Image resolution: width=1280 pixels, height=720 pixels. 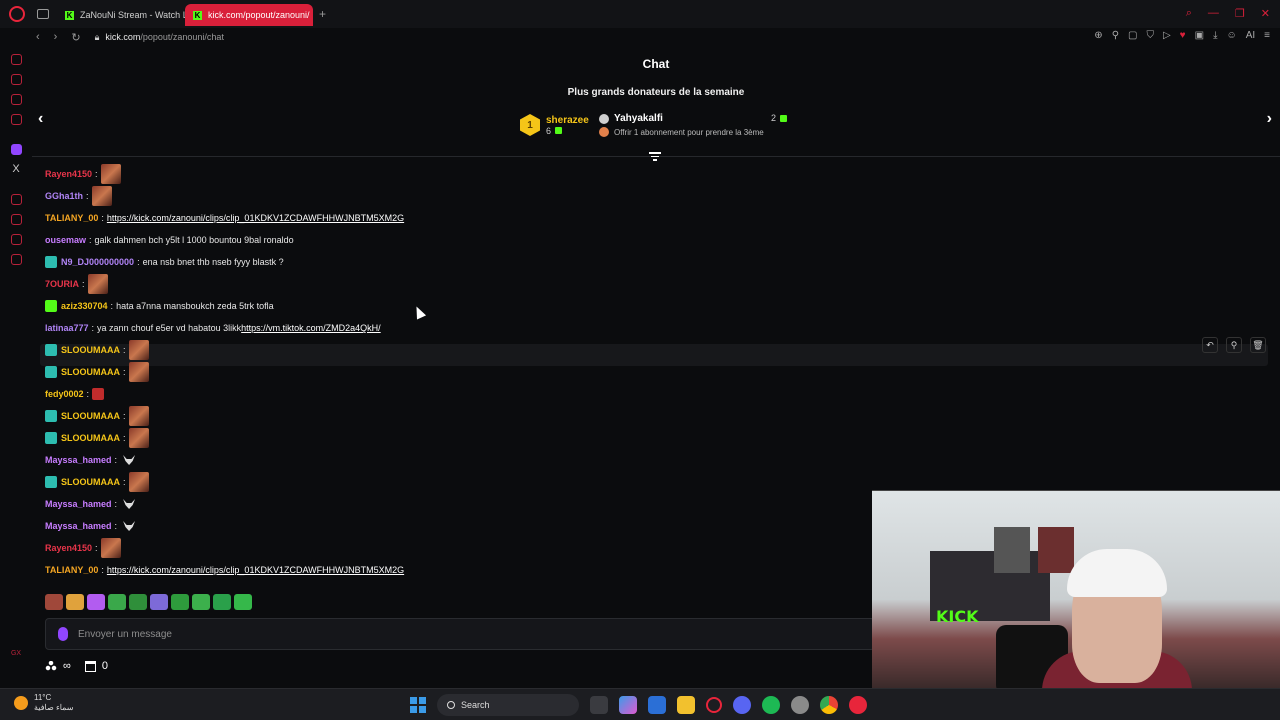 I want to click on settings-icon, so click(x=800, y=705).